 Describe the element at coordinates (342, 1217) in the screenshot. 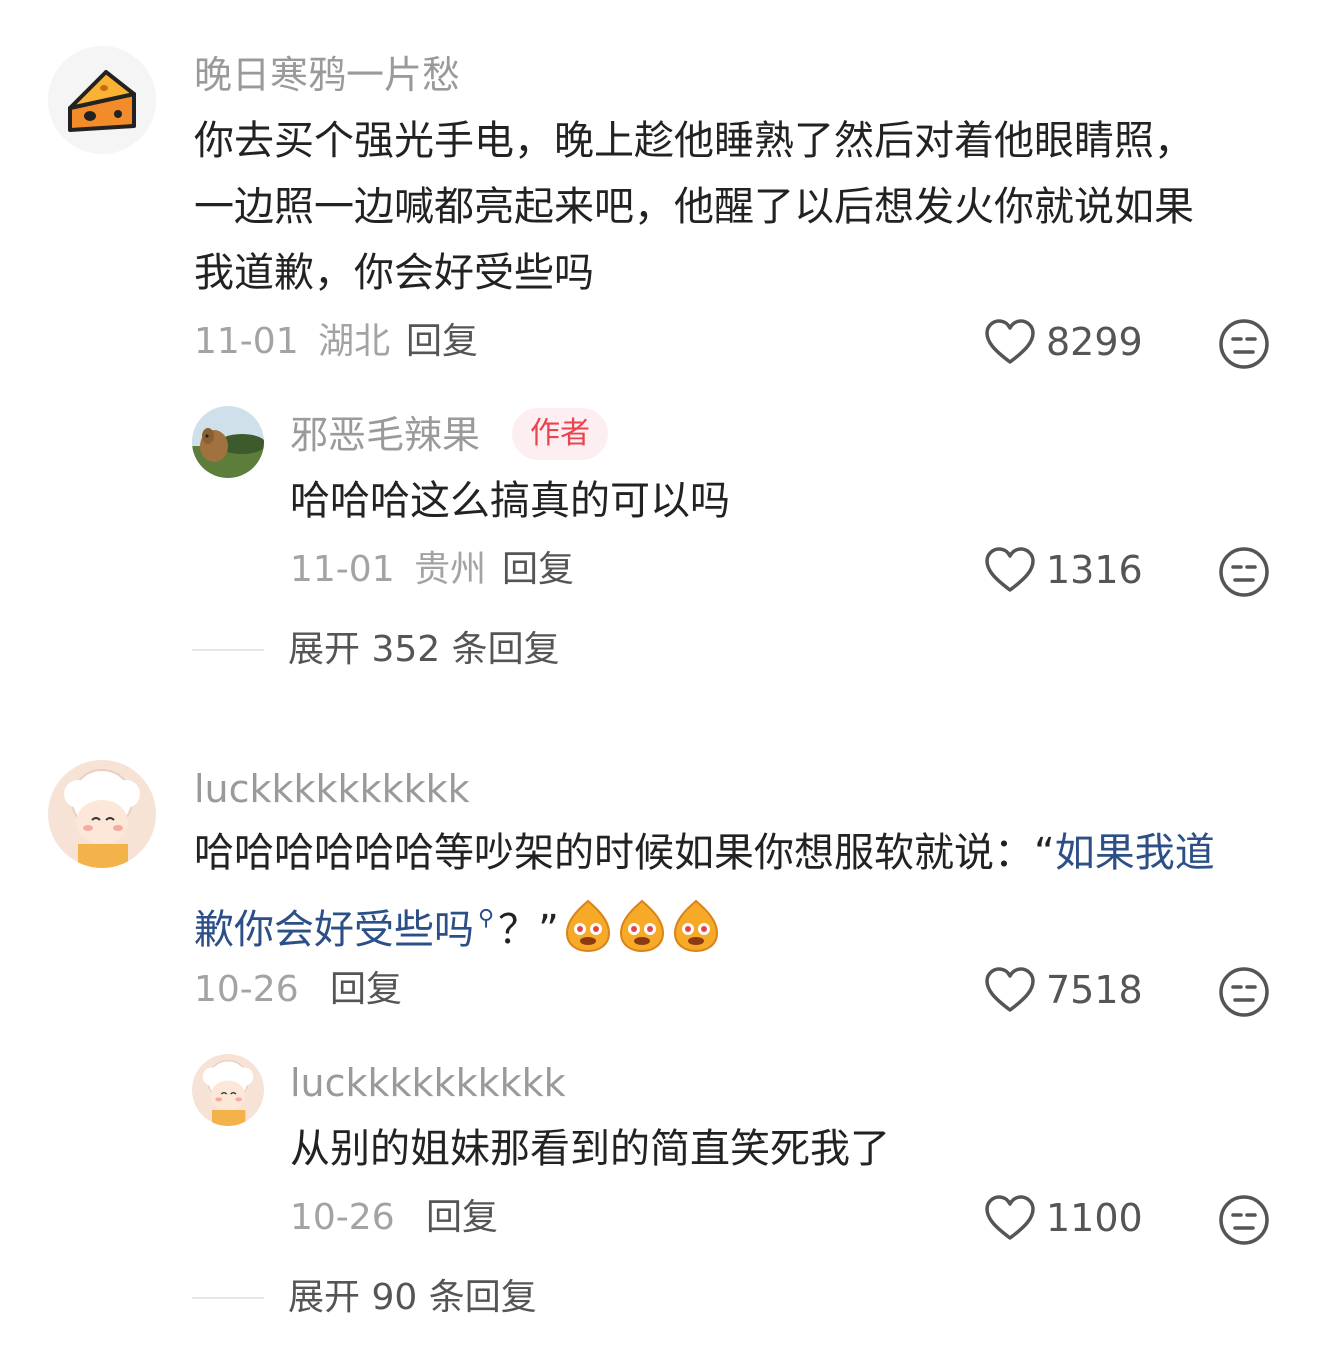

I see `reply-date: 10-26` at that location.